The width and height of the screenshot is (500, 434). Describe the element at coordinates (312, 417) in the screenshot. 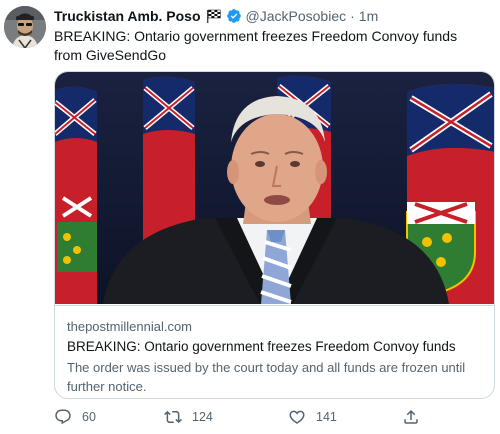

I see `like-button: 141` at that location.